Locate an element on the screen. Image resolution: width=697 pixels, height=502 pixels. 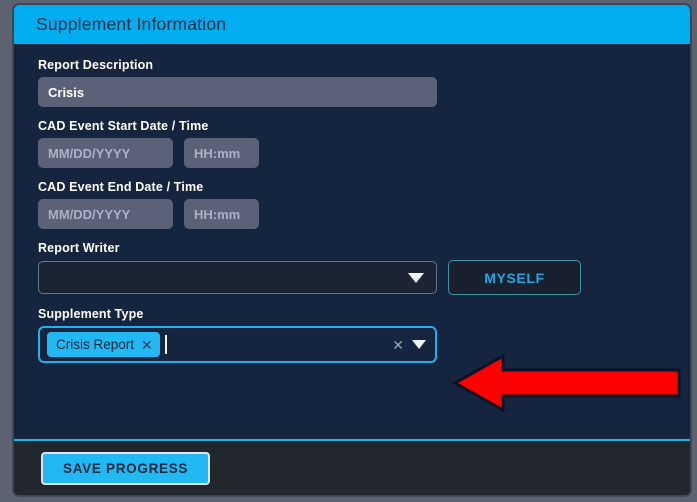
cad-end-time-placeholder: HH:mm is located at coordinates (217, 214).